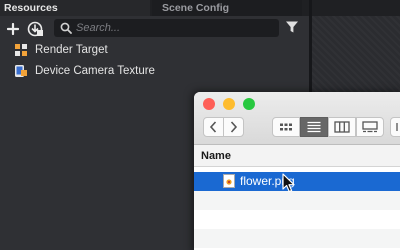 The height and width of the screenshot is (250, 400). I want to click on render-target-icon, so click(21, 50).